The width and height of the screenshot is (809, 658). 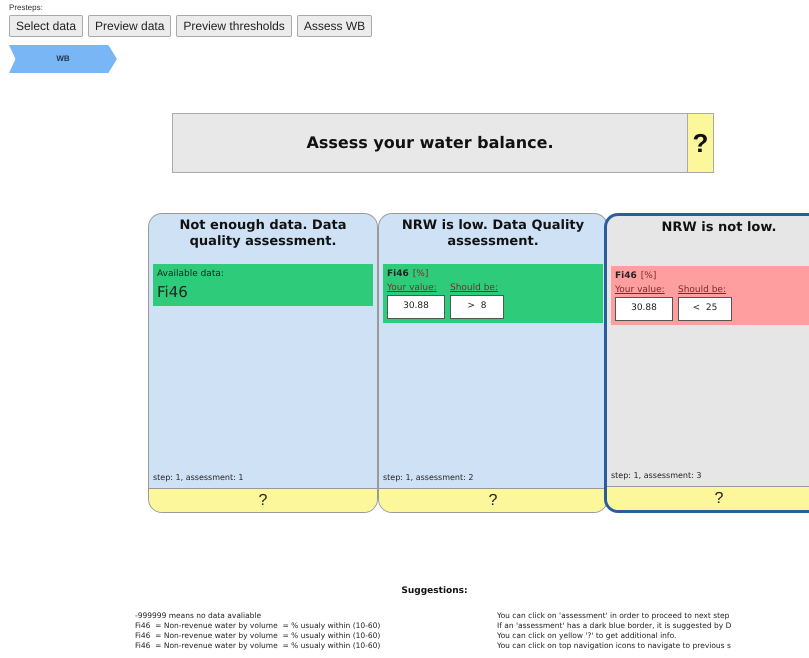 I want to click on breadcrumb-step: WB, so click(x=63, y=59).